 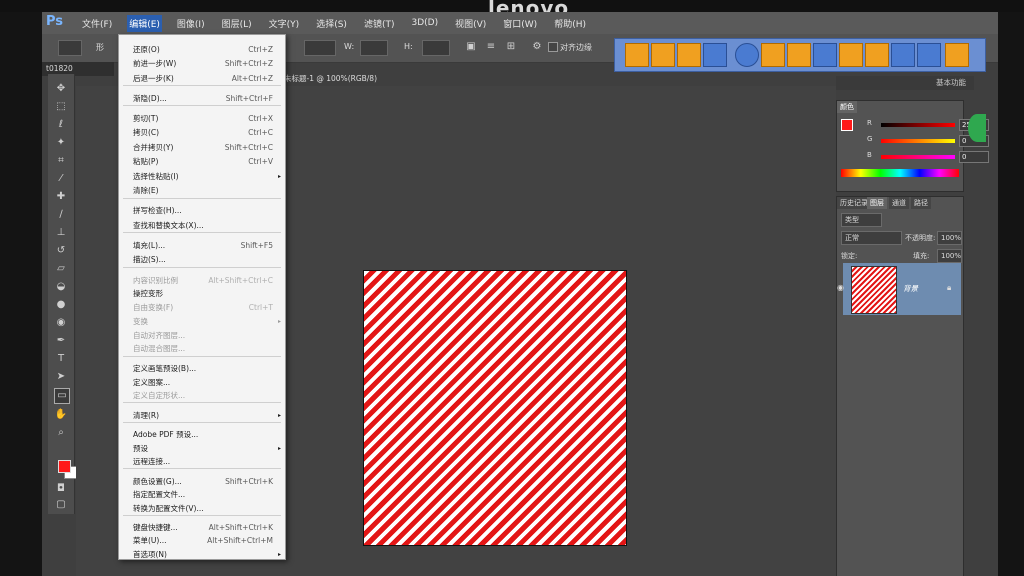 What do you see at coordinates (61, 197) in the screenshot?
I see `healing-brush-tool-icon: ✚` at bounding box center [61, 197].